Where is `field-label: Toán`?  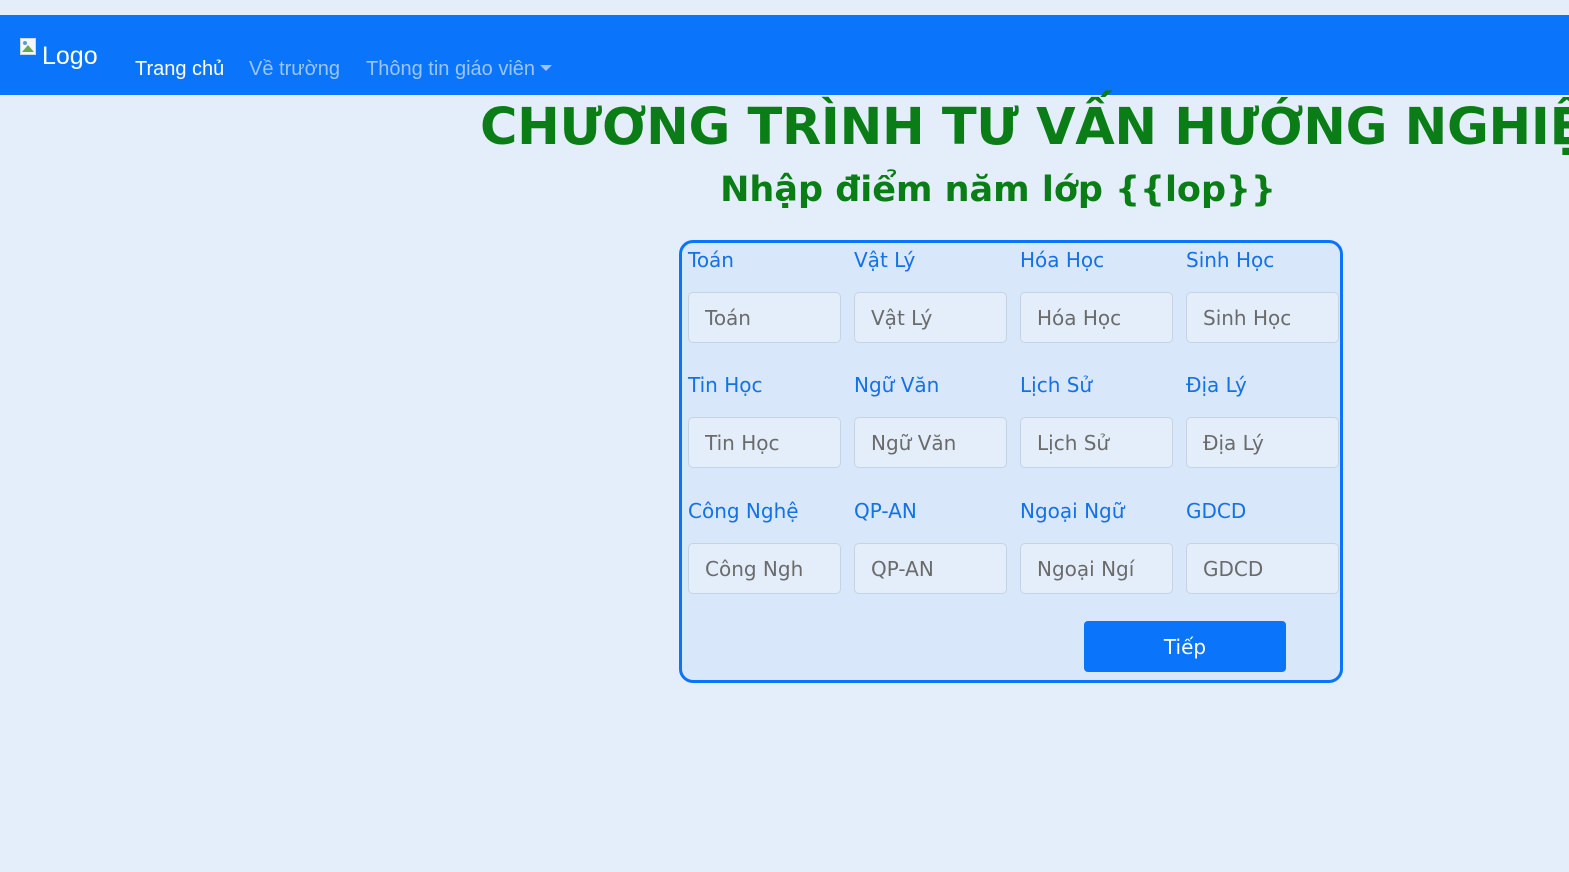
field-label: Toán is located at coordinates (711, 260).